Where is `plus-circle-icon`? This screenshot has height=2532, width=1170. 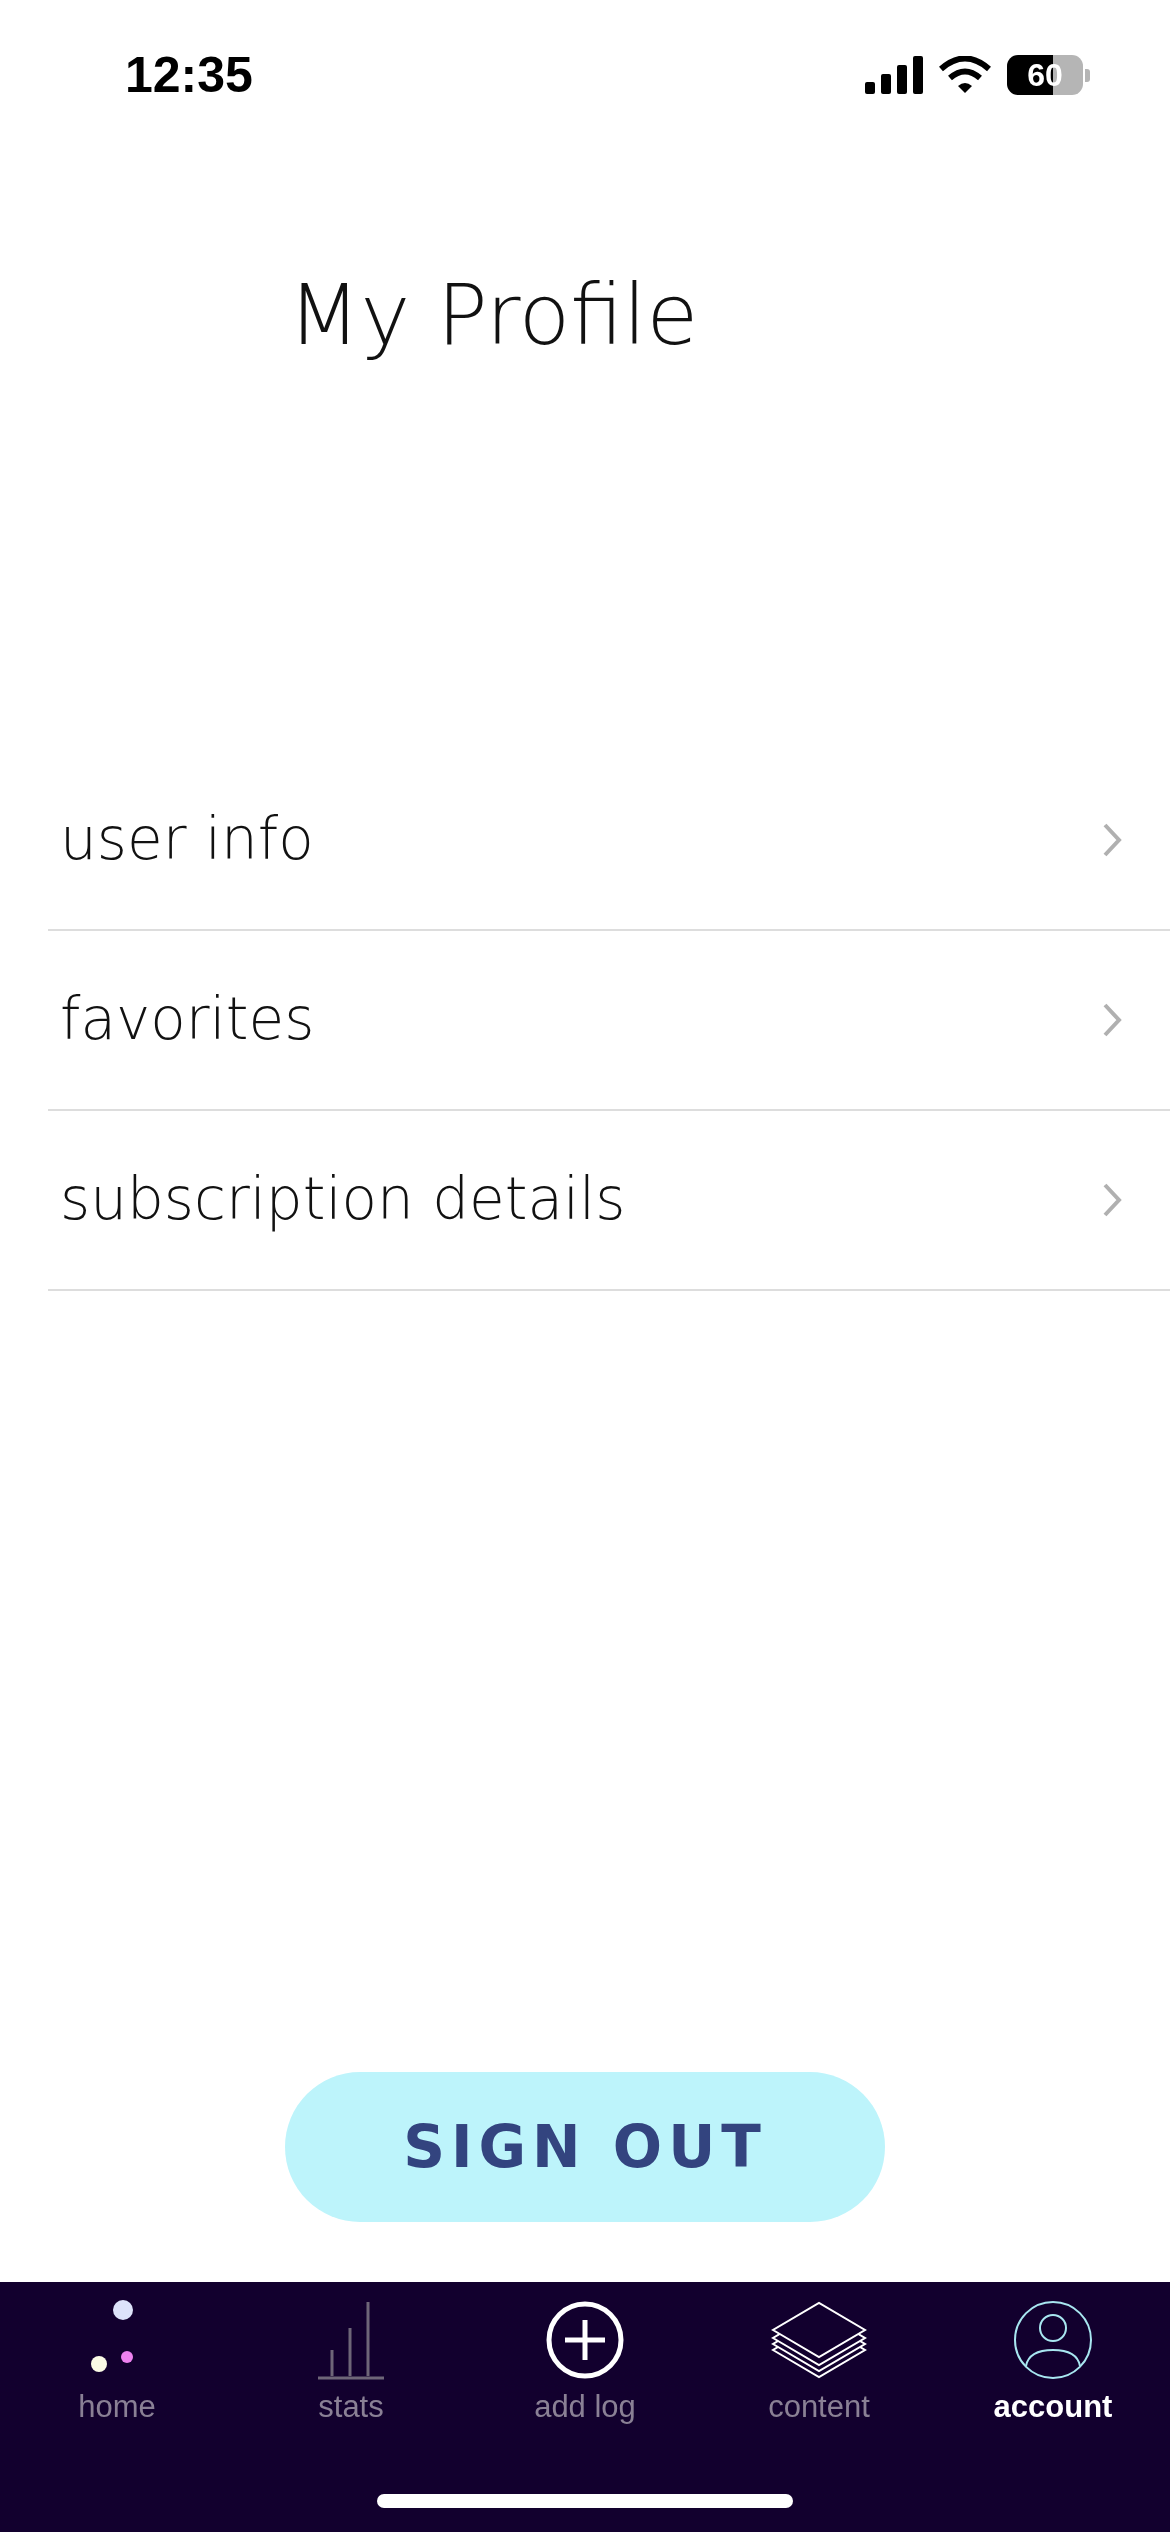 plus-circle-icon is located at coordinates (585, 2340).